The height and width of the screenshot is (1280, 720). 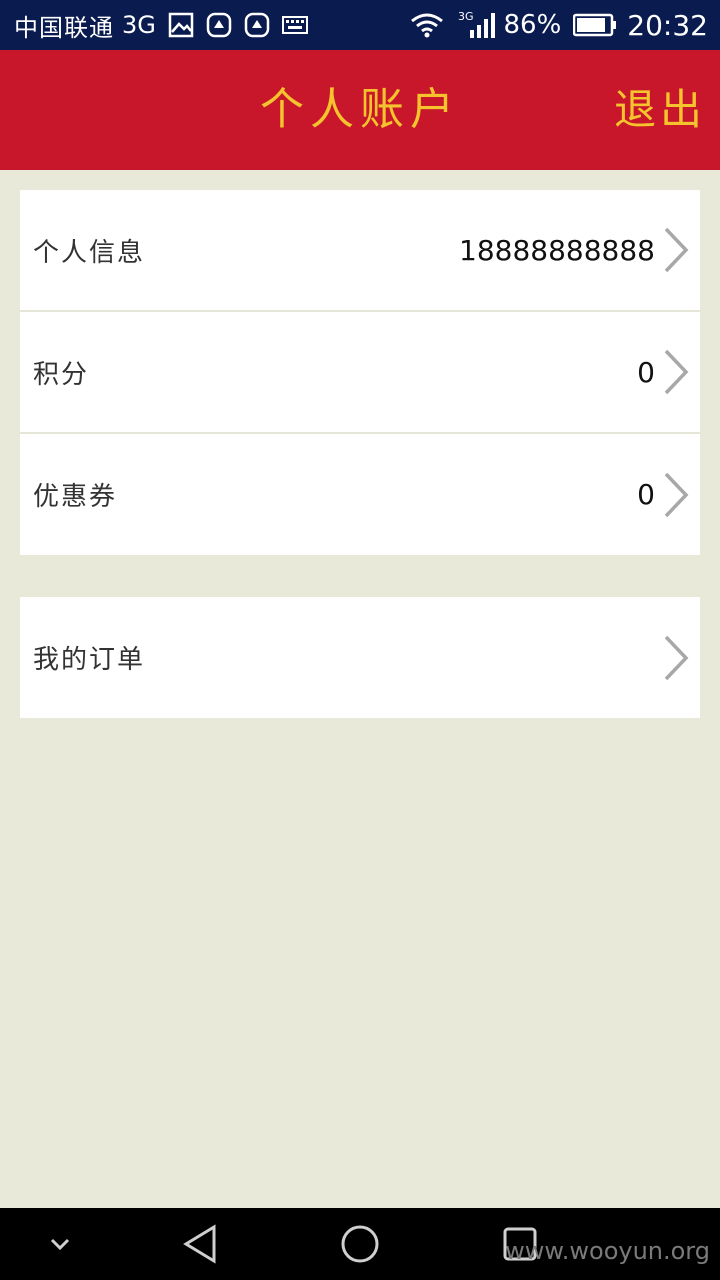 I want to click on keyboard-icon, so click(x=294, y=25).